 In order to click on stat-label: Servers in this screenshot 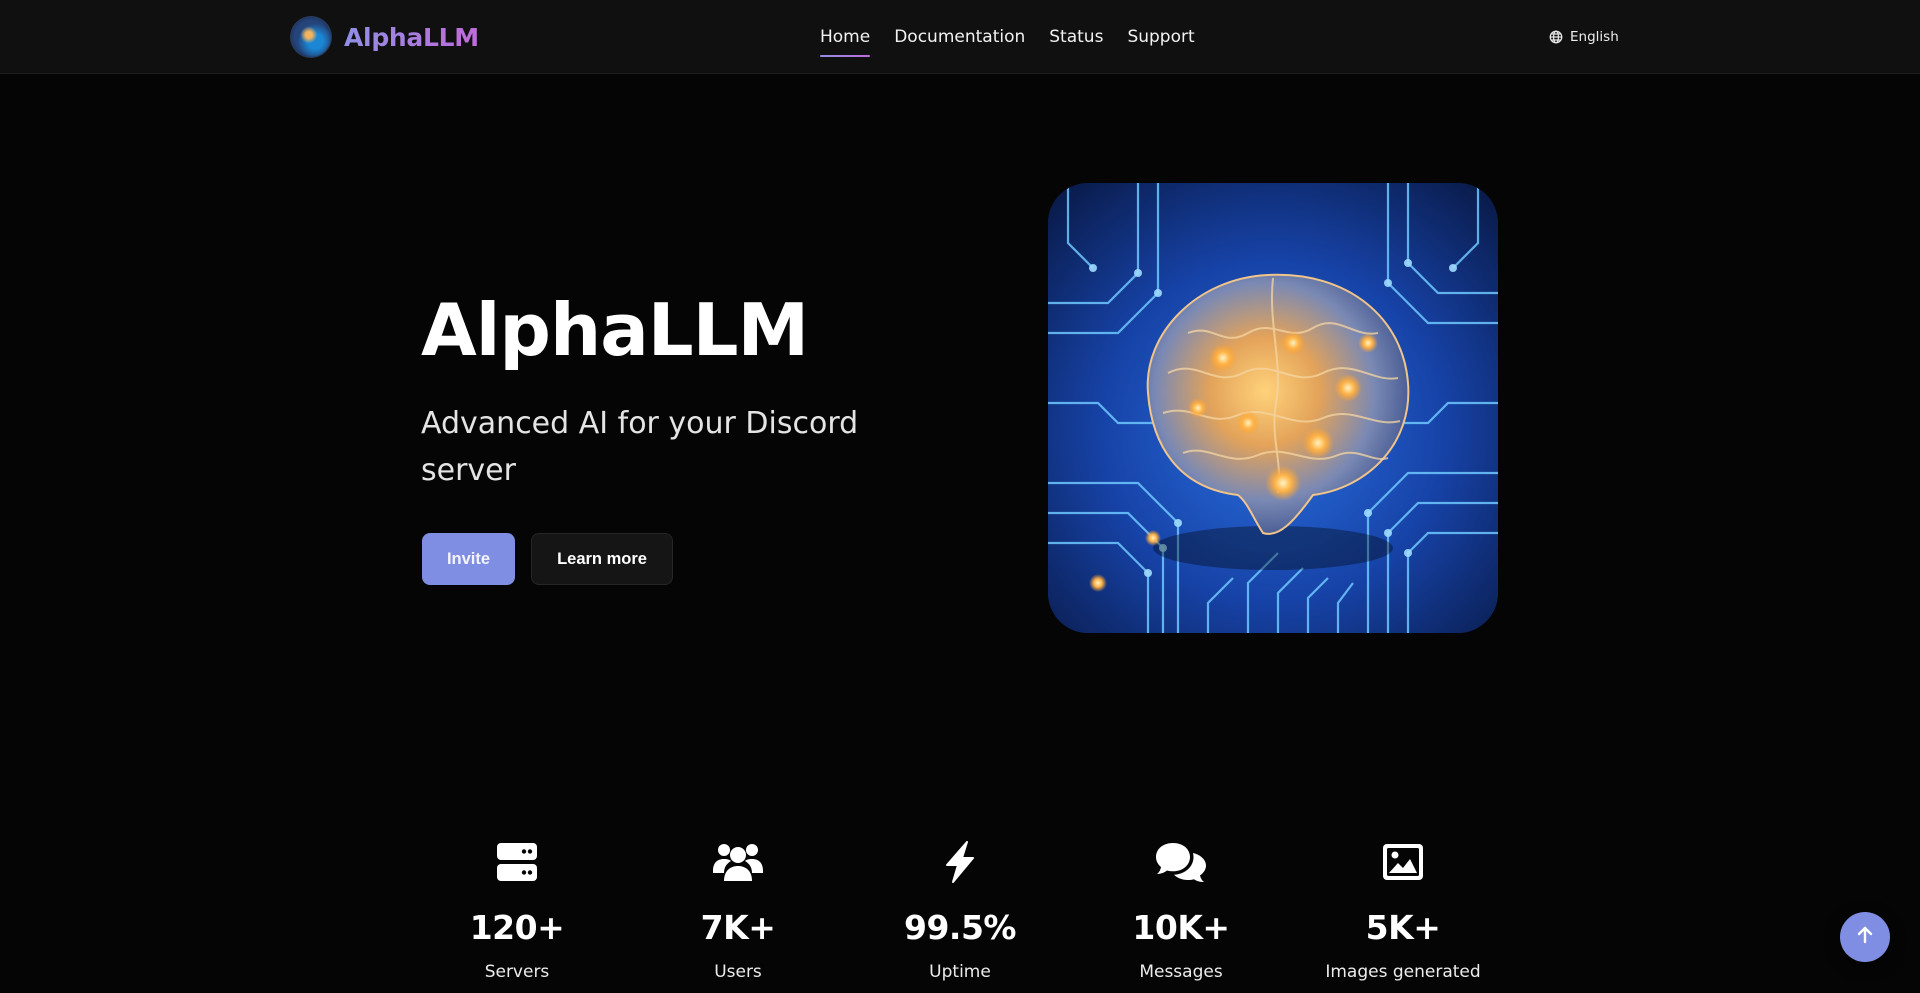, I will do `click(517, 972)`.